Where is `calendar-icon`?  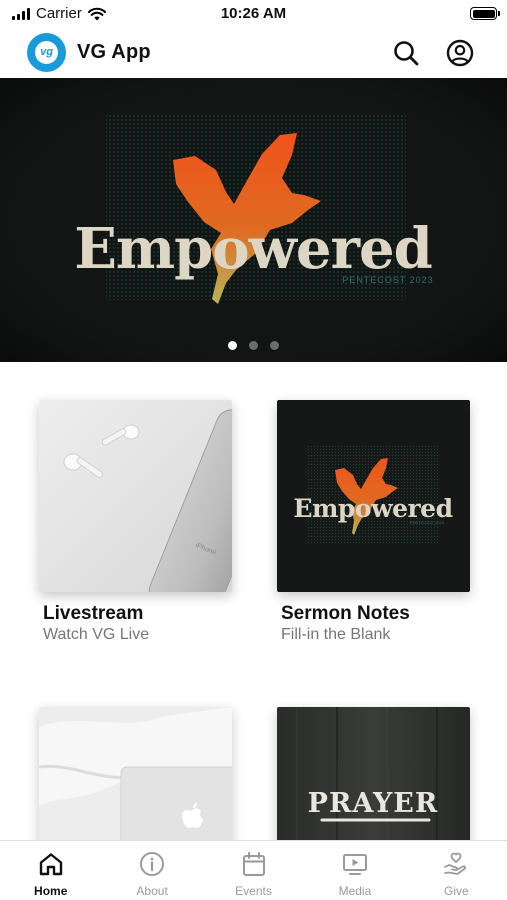
calendar-icon is located at coordinates (253, 864).